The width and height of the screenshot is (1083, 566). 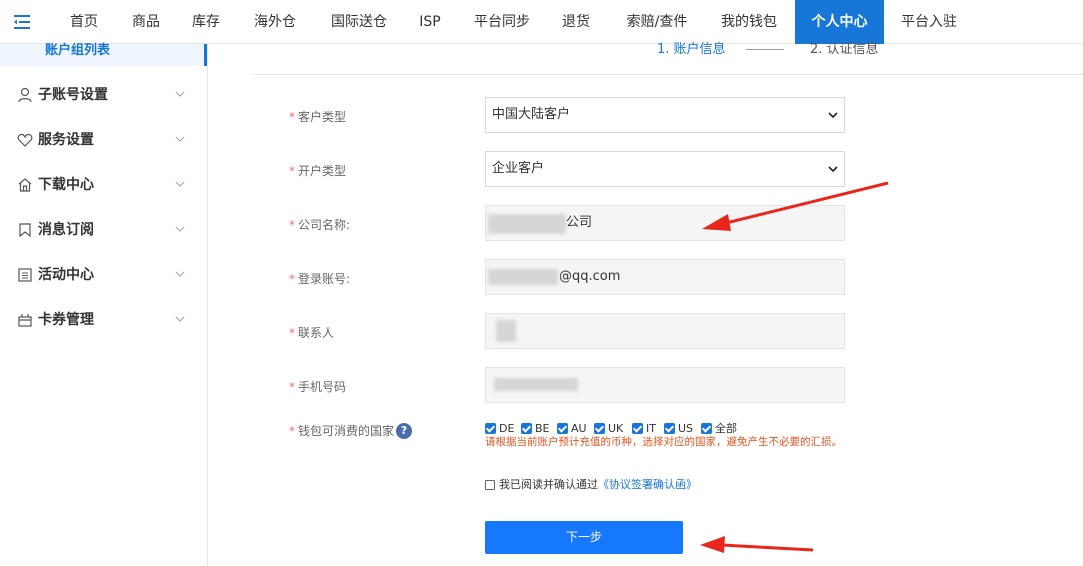 I want to click on company-name-field: 公司, so click(x=665, y=223).